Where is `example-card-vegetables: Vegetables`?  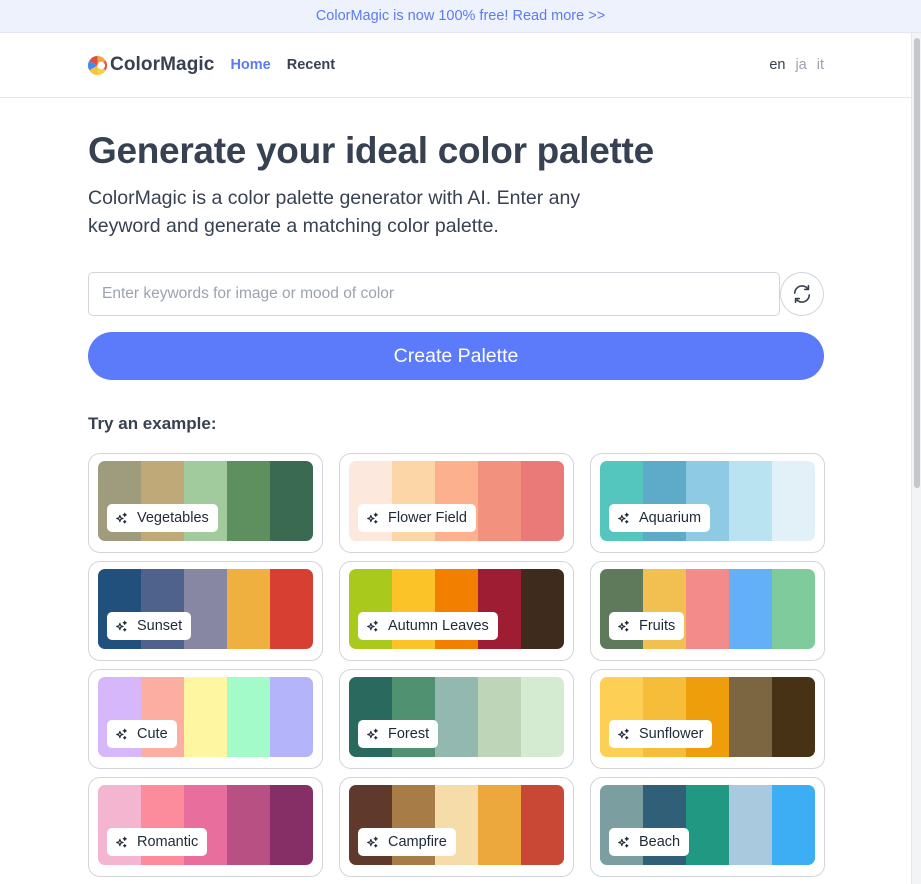
example-card-vegetables: Vegetables is located at coordinates (205, 503).